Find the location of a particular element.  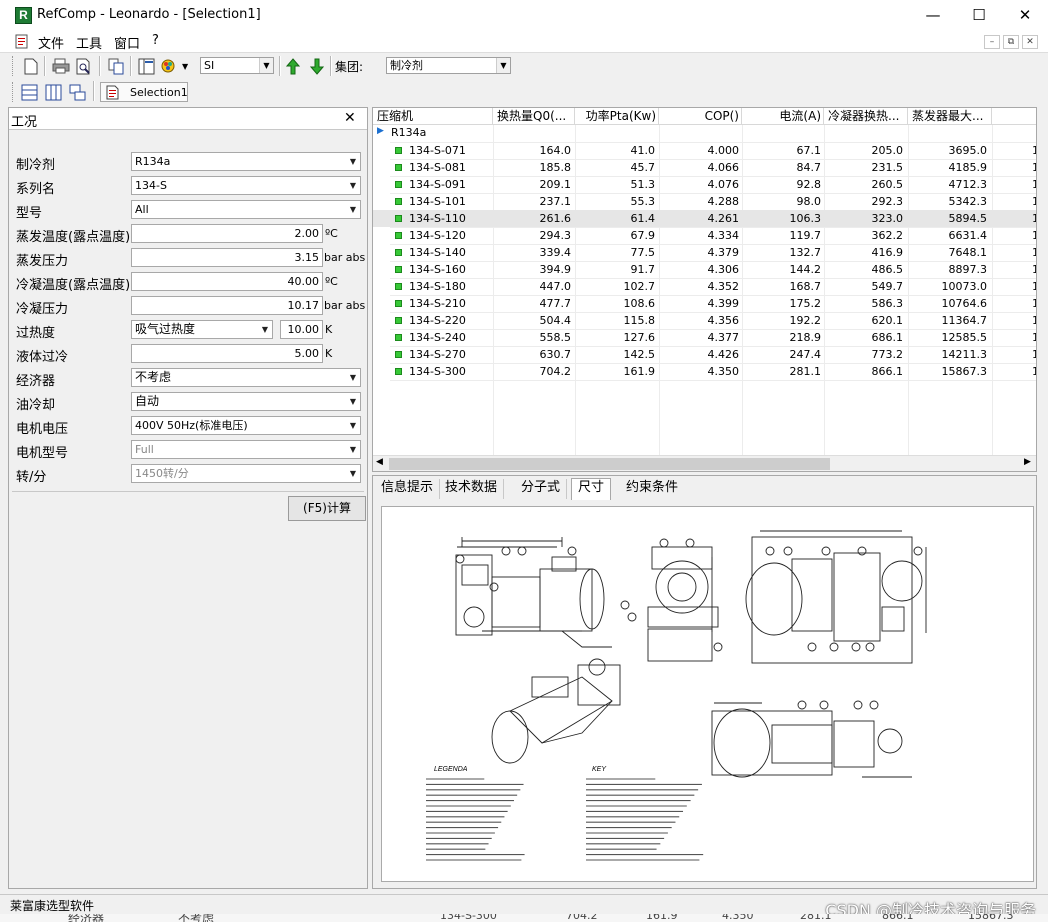

menu-tools: 工具 is located at coordinates (89, 42).